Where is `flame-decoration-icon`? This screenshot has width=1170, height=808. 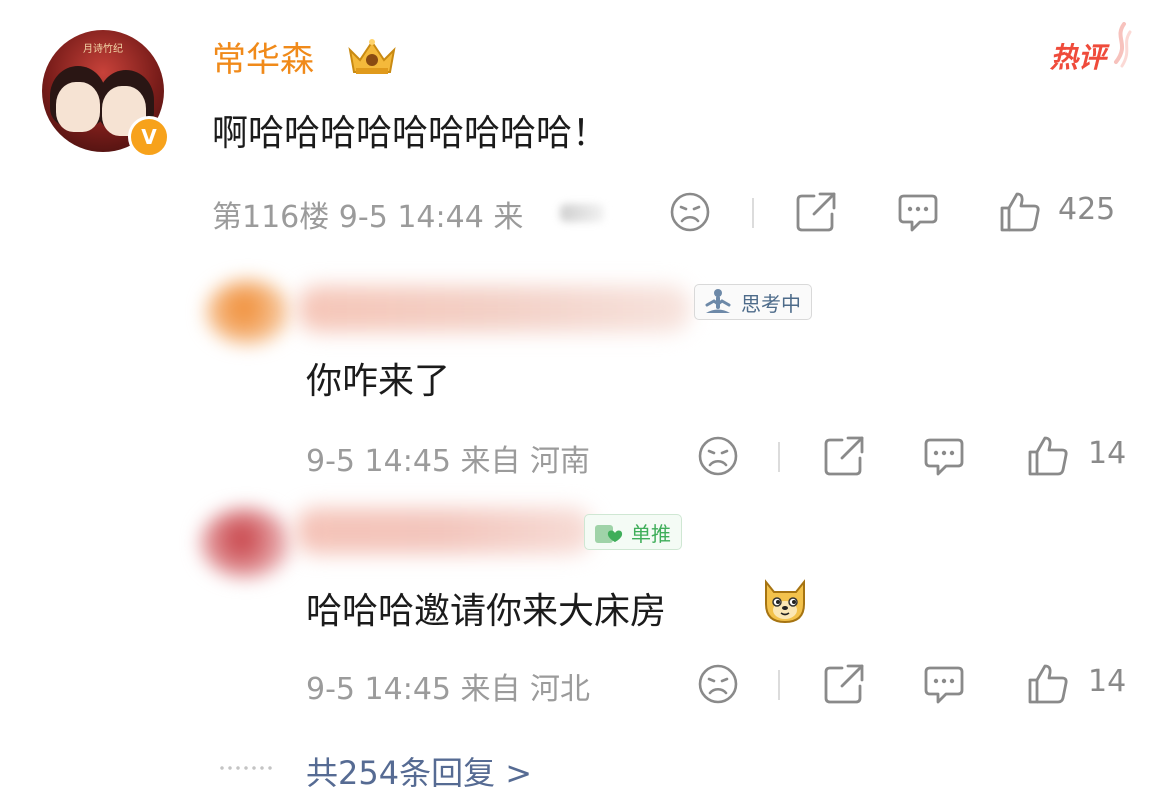
flame-decoration-icon is located at coordinates (1123, 45).